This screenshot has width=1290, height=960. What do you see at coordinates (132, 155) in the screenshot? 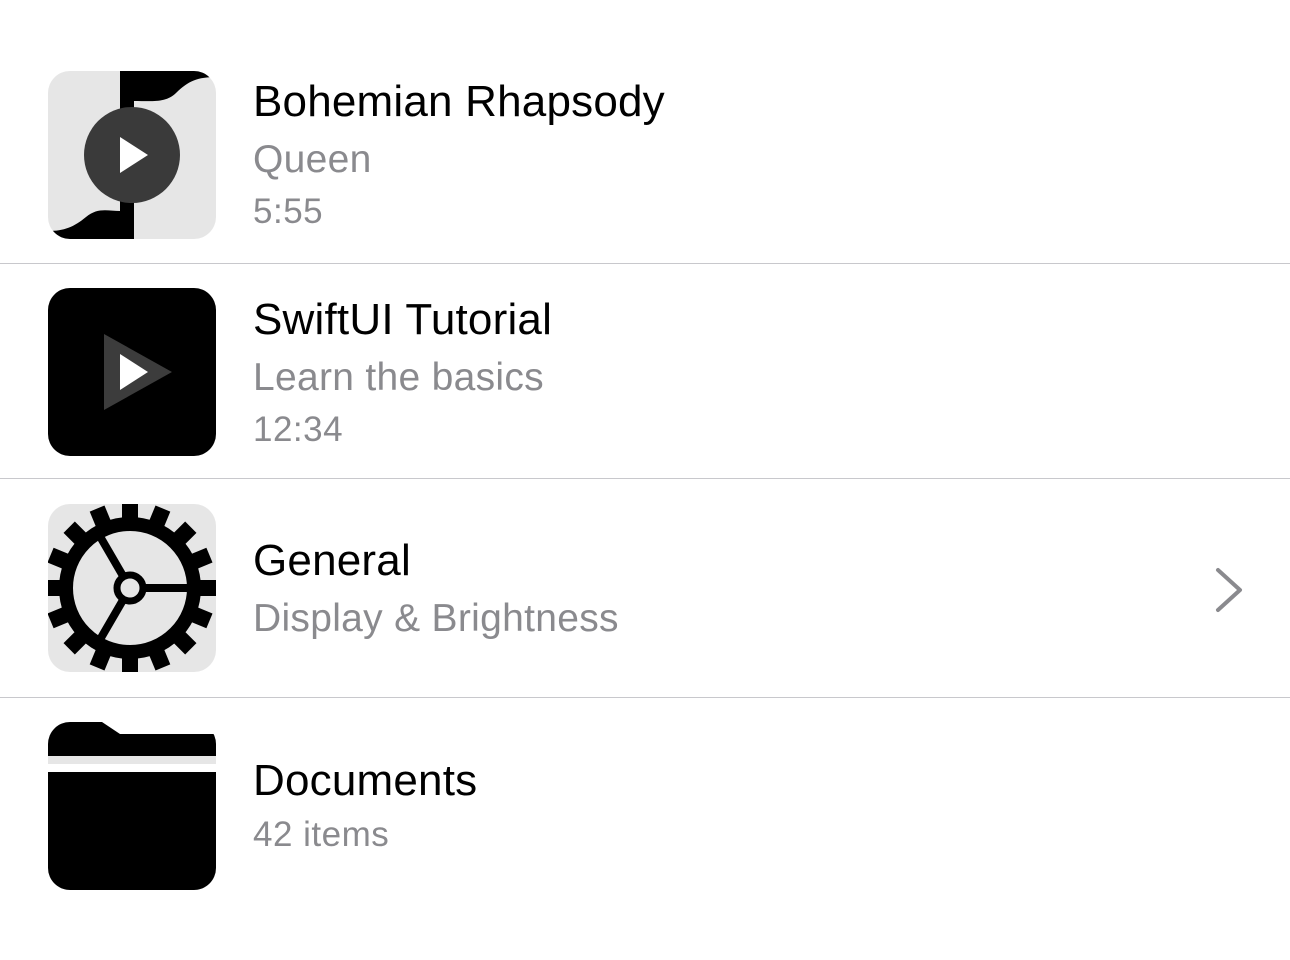
I see `music-note-play-icon` at bounding box center [132, 155].